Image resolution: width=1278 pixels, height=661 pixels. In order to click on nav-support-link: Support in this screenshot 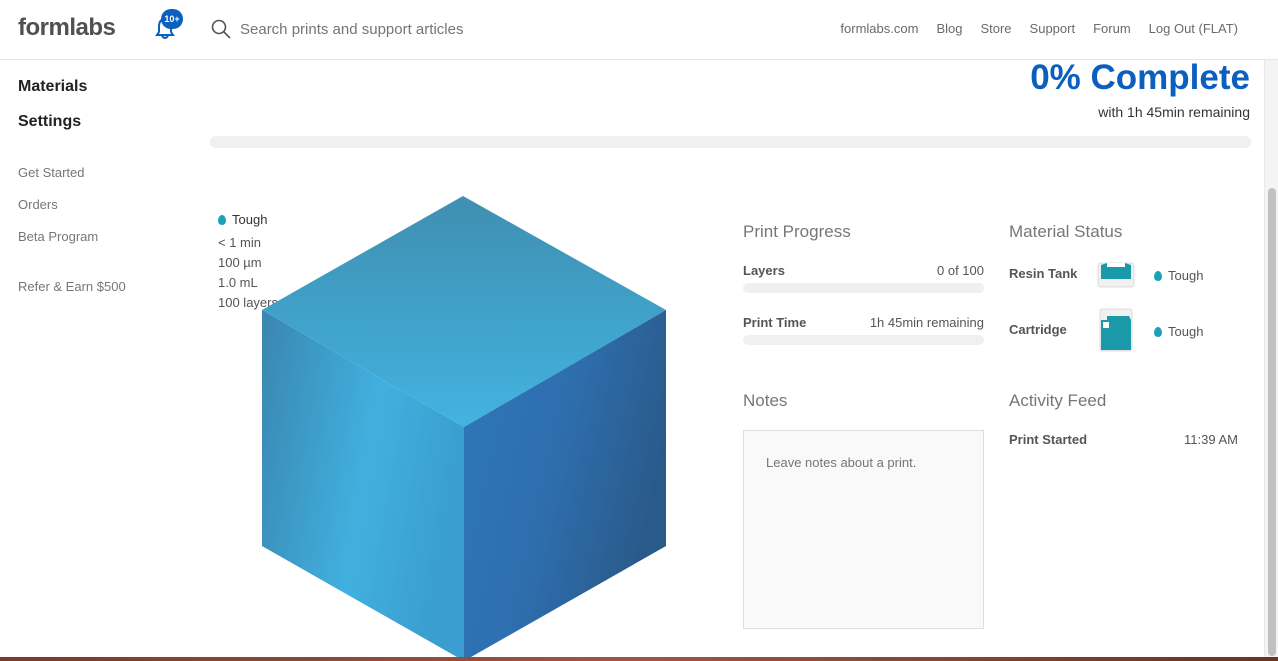, I will do `click(1053, 28)`.